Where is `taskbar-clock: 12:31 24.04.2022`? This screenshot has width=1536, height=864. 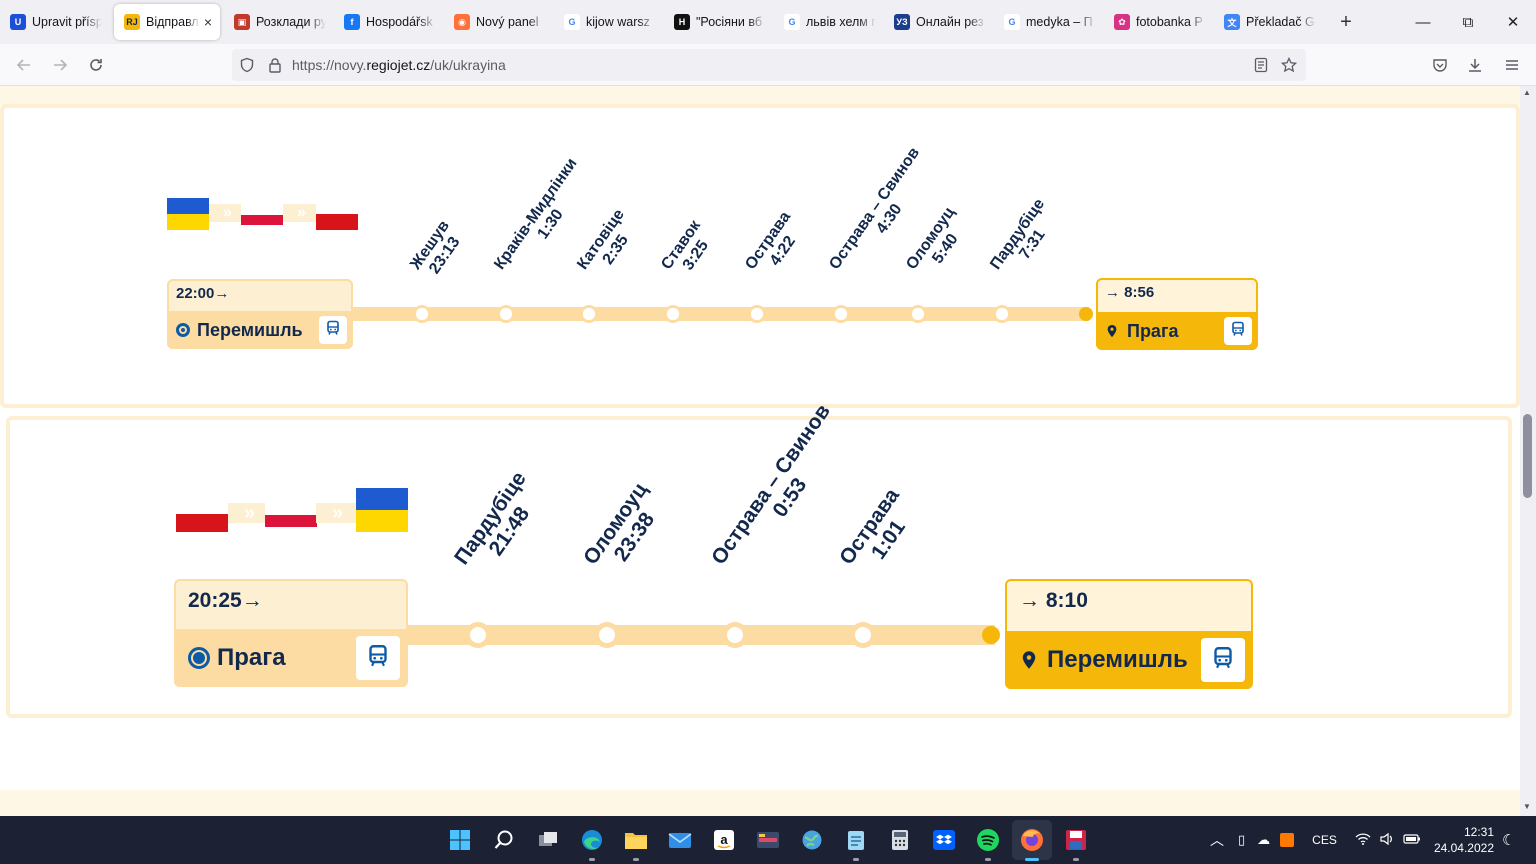
taskbar-clock: 12:31 24.04.2022 is located at coordinates (1464, 840).